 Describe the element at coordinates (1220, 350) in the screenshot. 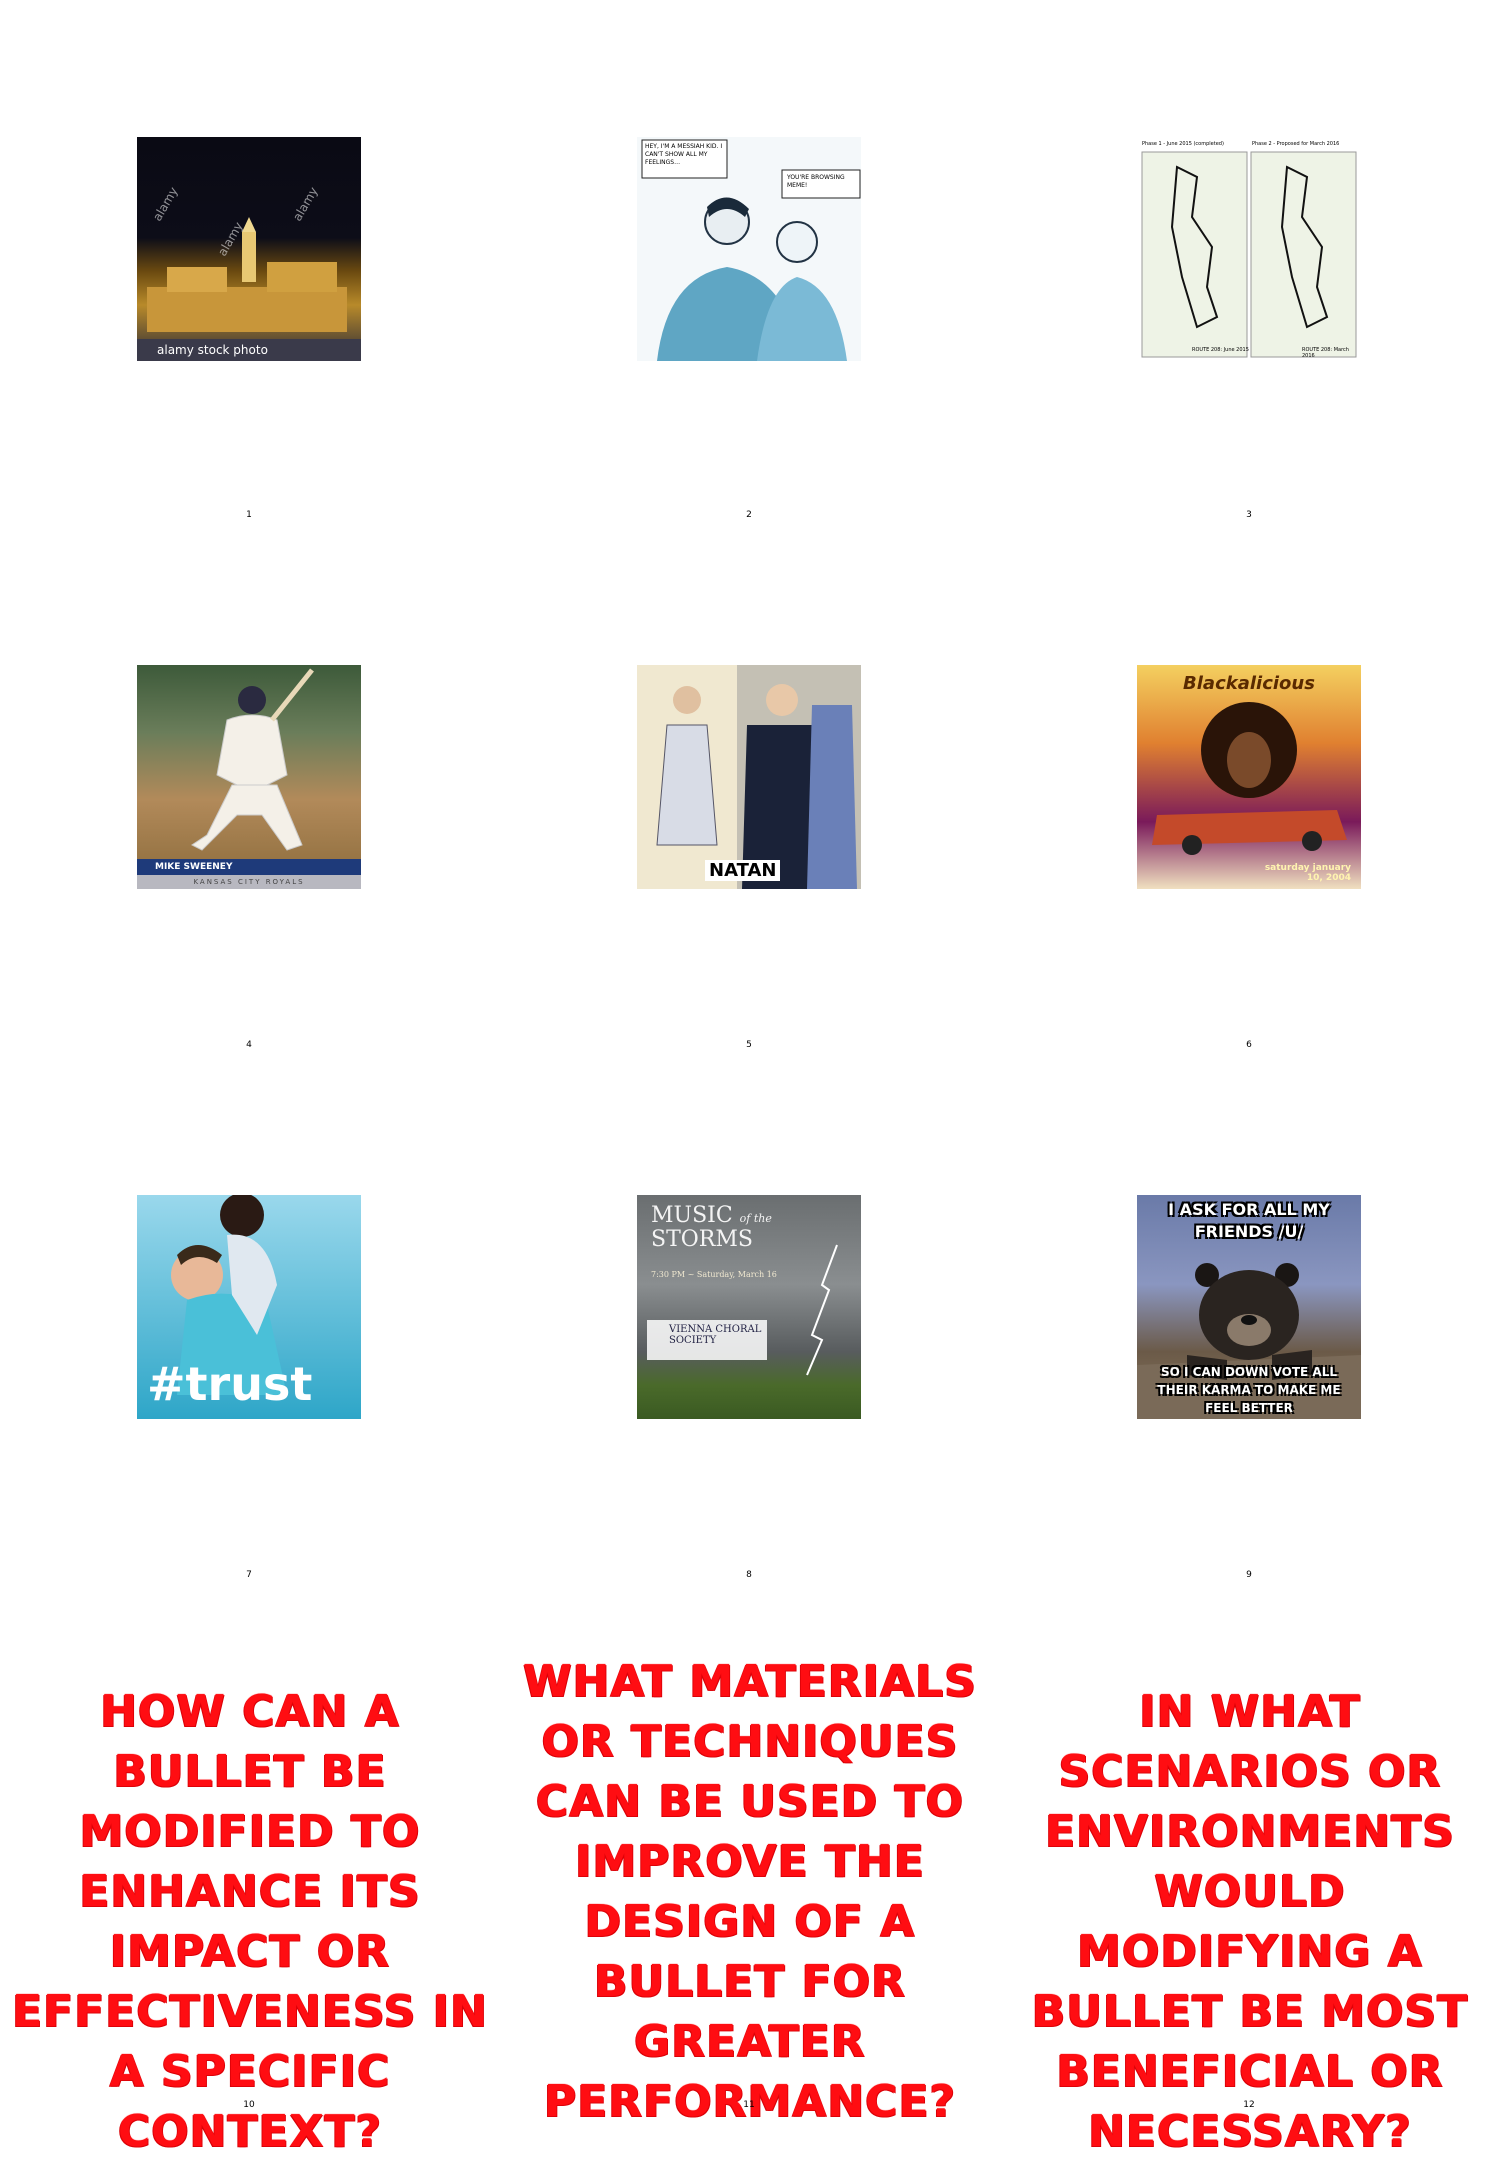

I see `route-label-left: ROUTE 208: June 2015` at that location.